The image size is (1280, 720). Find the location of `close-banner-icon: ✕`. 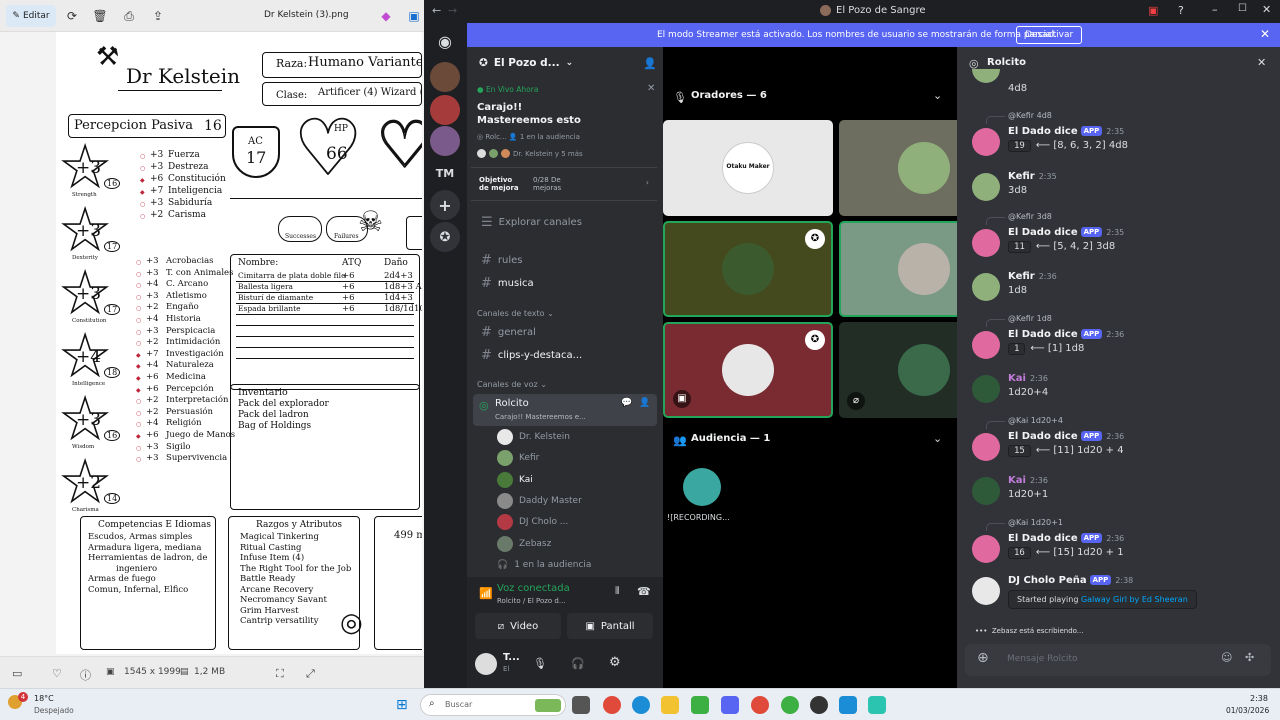

close-banner-icon: ✕ is located at coordinates (1265, 34).